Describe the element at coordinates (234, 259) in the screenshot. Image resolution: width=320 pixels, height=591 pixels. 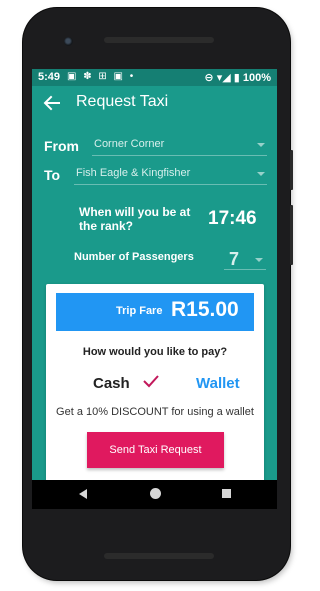
I see `passengers-value: 7` at that location.